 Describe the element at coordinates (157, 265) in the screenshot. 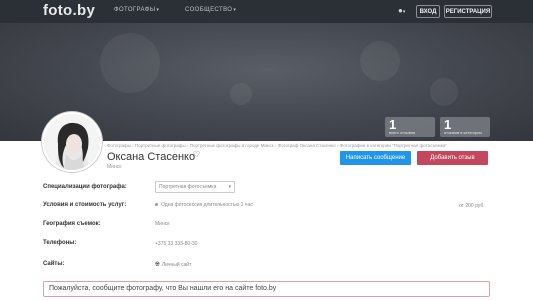

I see `globe-icon: 🌐︎` at that location.